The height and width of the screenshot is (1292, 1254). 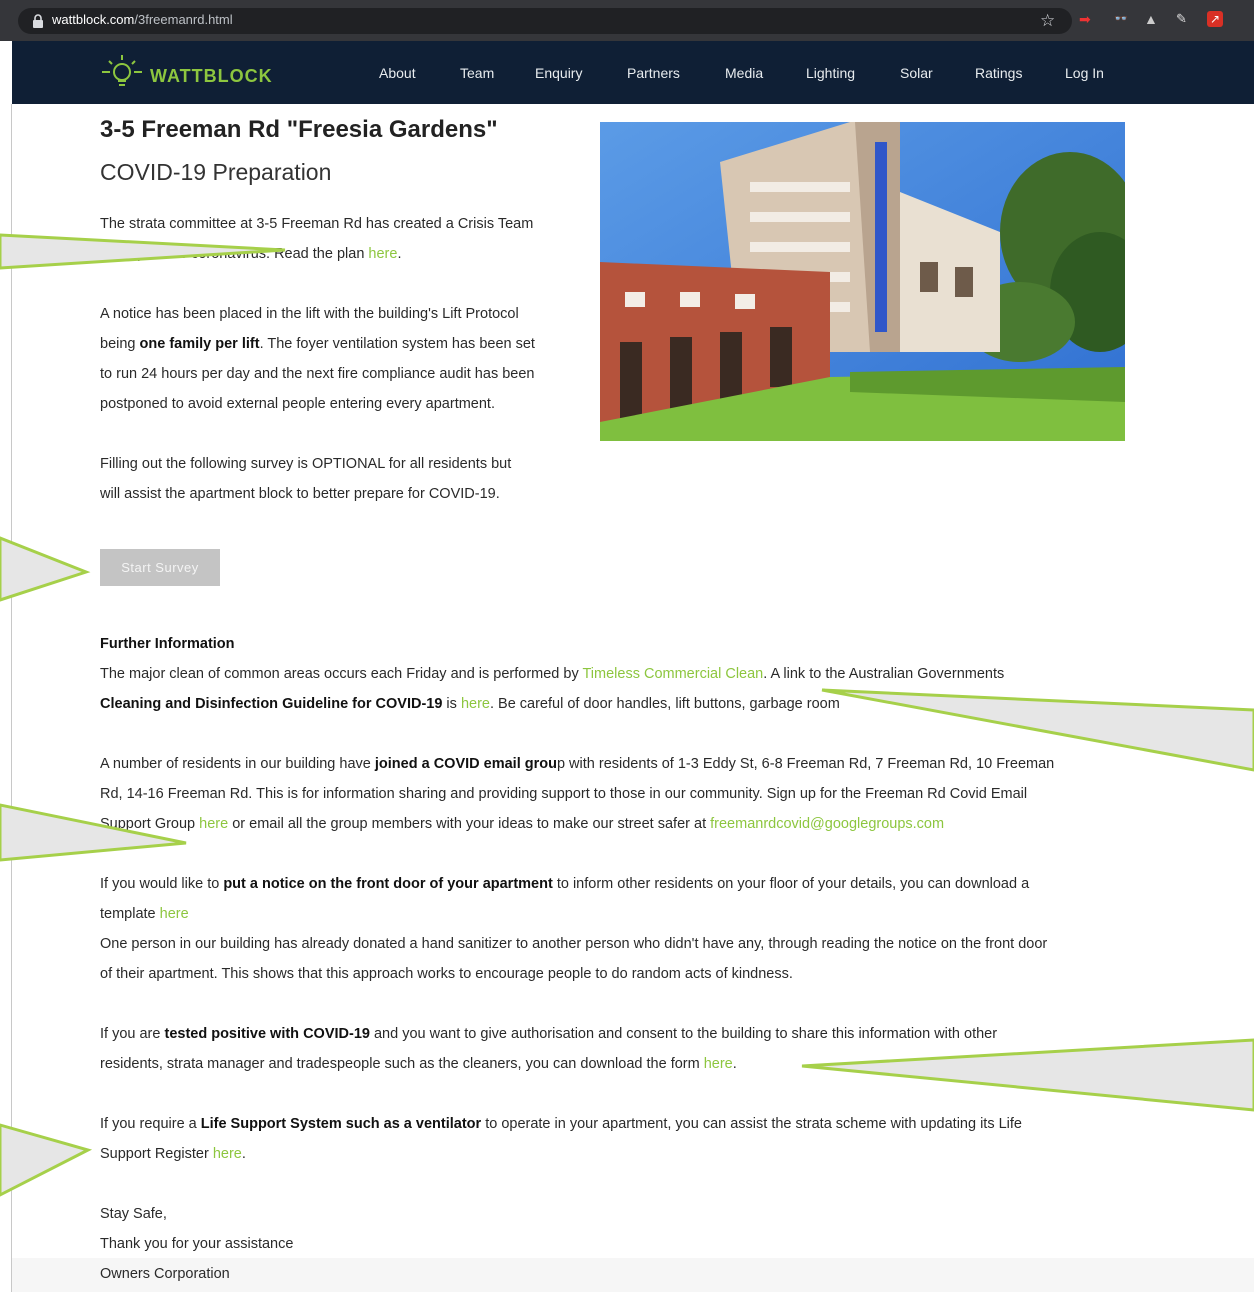 What do you see at coordinates (213, 824) in the screenshot?
I see `support-group-link: here` at bounding box center [213, 824].